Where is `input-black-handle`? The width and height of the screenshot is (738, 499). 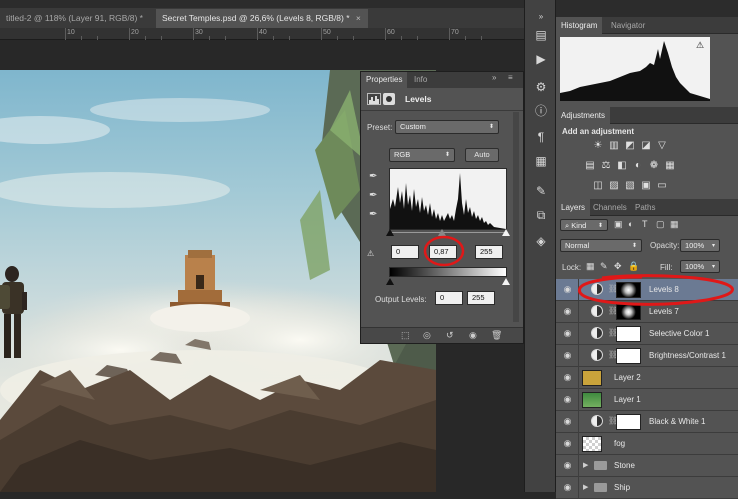 input-black-handle is located at coordinates (390, 232).